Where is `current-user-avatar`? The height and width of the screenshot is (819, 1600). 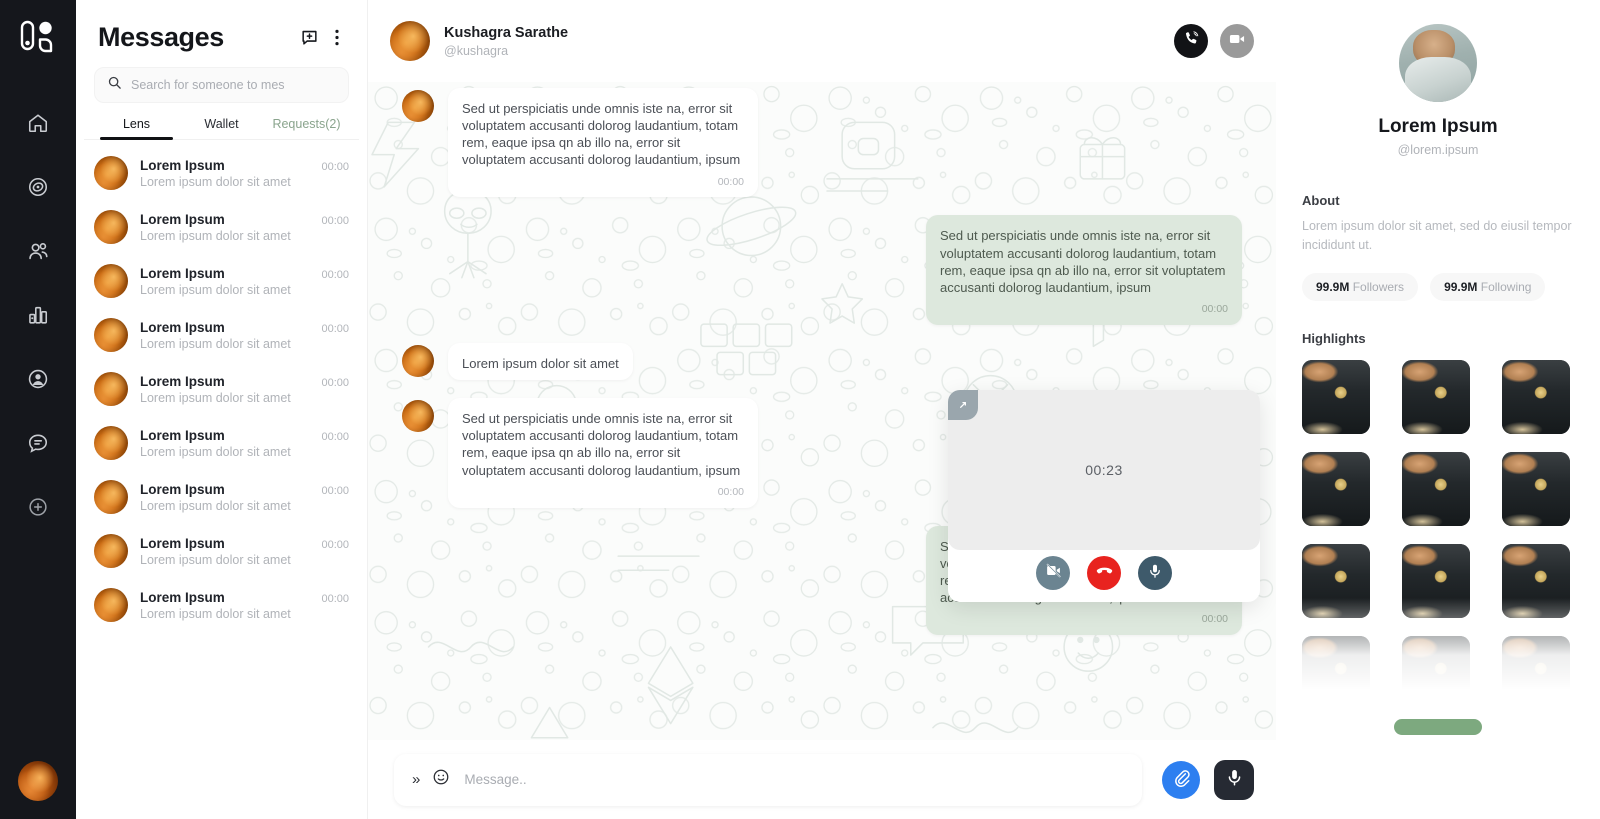
current-user-avatar is located at coordinates (38, 781).